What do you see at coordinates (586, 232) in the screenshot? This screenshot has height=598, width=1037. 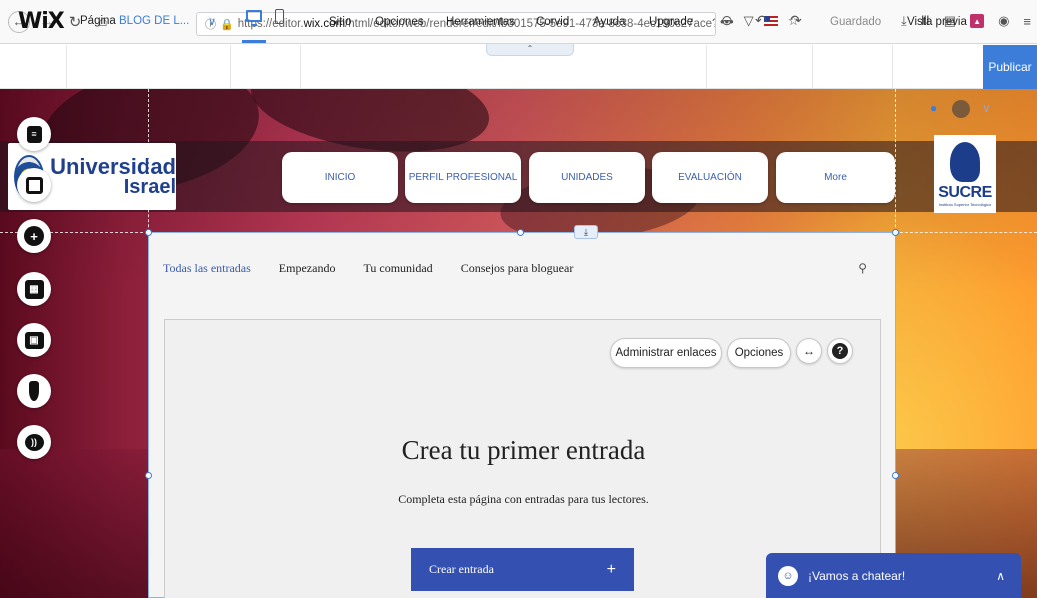 I see `section-anchor-icon: ⤓` at bounding box center [586, 232].